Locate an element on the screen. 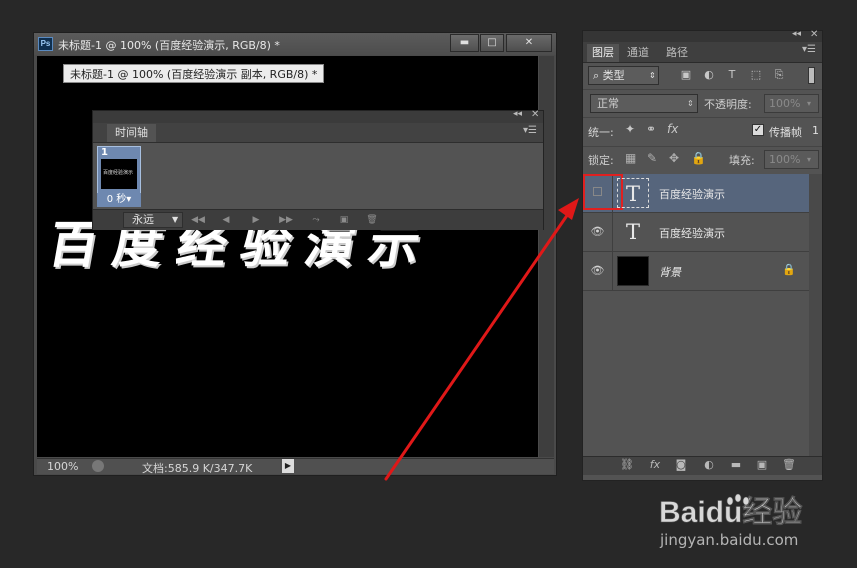 The height and width of the screenshot is (568, 857). status-info-icon is located at coordinates (98, 466).